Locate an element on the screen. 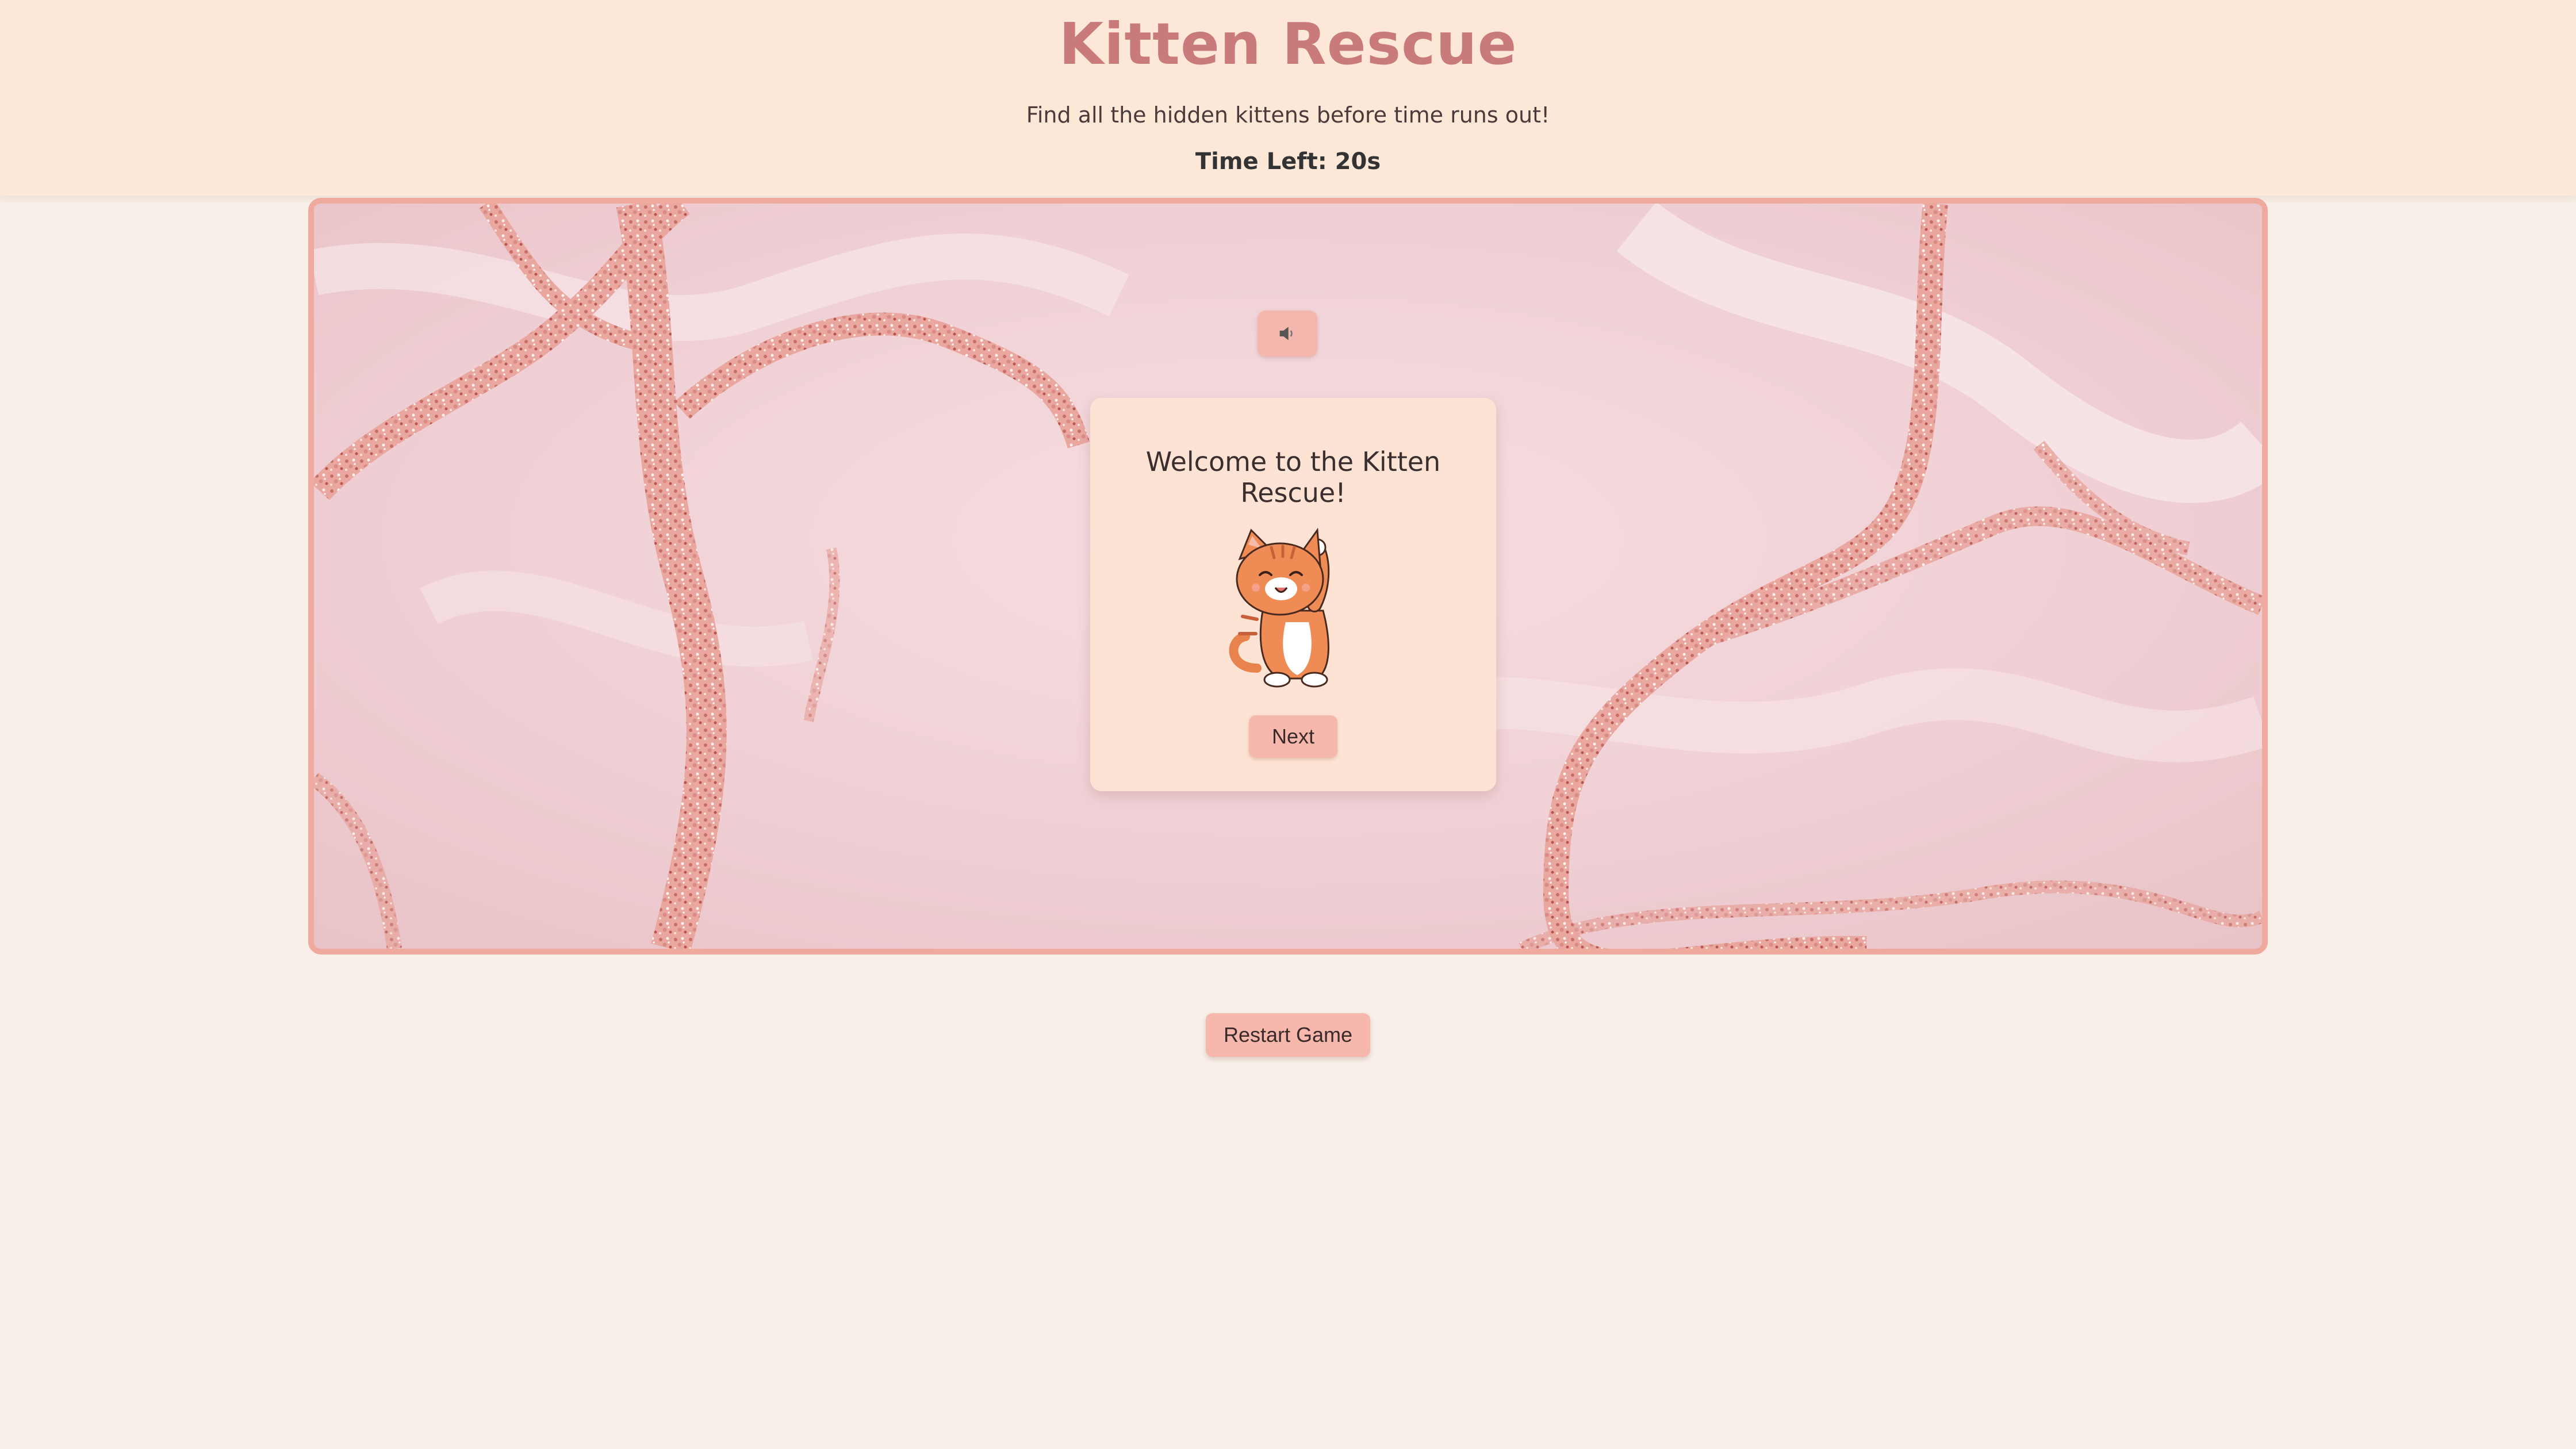 The width and height of the screenshot is (2576, 1449). waving-kitten-image is located at coordinates (1279, 607).